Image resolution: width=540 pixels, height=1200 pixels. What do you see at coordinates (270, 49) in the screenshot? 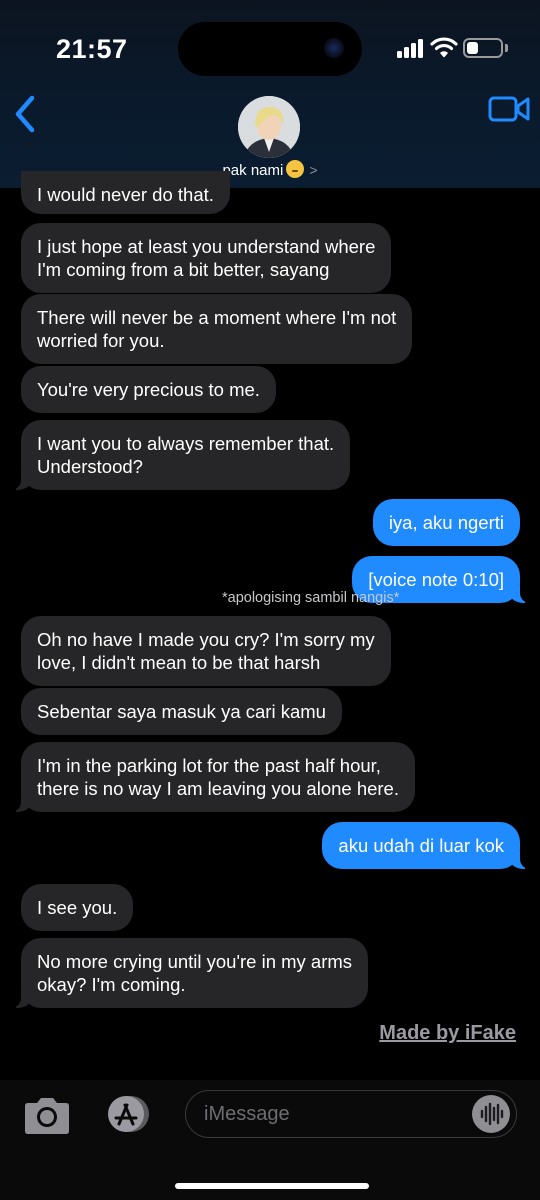
I see `dynamic-island` at bounding box center [270, 49].